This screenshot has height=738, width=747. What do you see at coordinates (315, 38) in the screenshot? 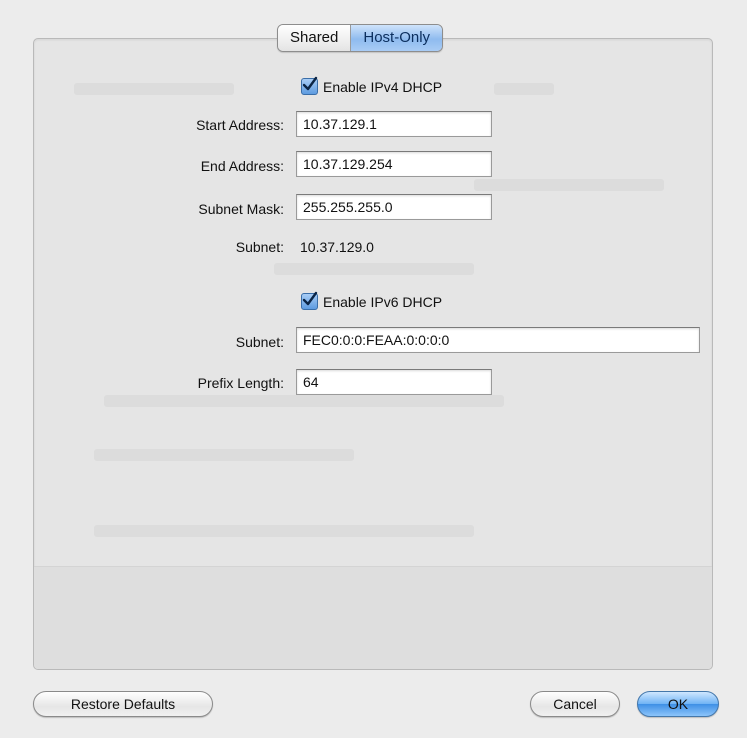
I see `tab-shared: Shared` at bounding box center [315, 38].